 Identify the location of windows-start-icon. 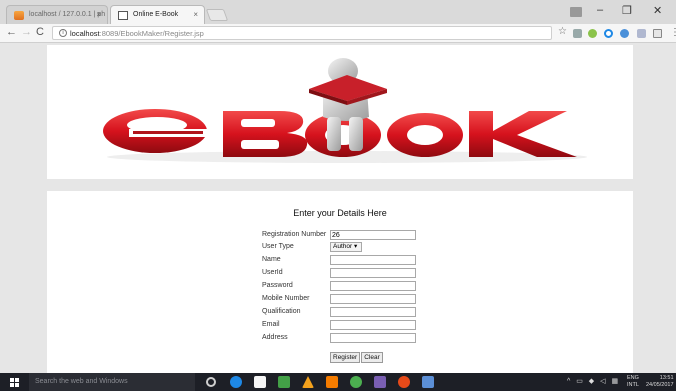
(14, 382).